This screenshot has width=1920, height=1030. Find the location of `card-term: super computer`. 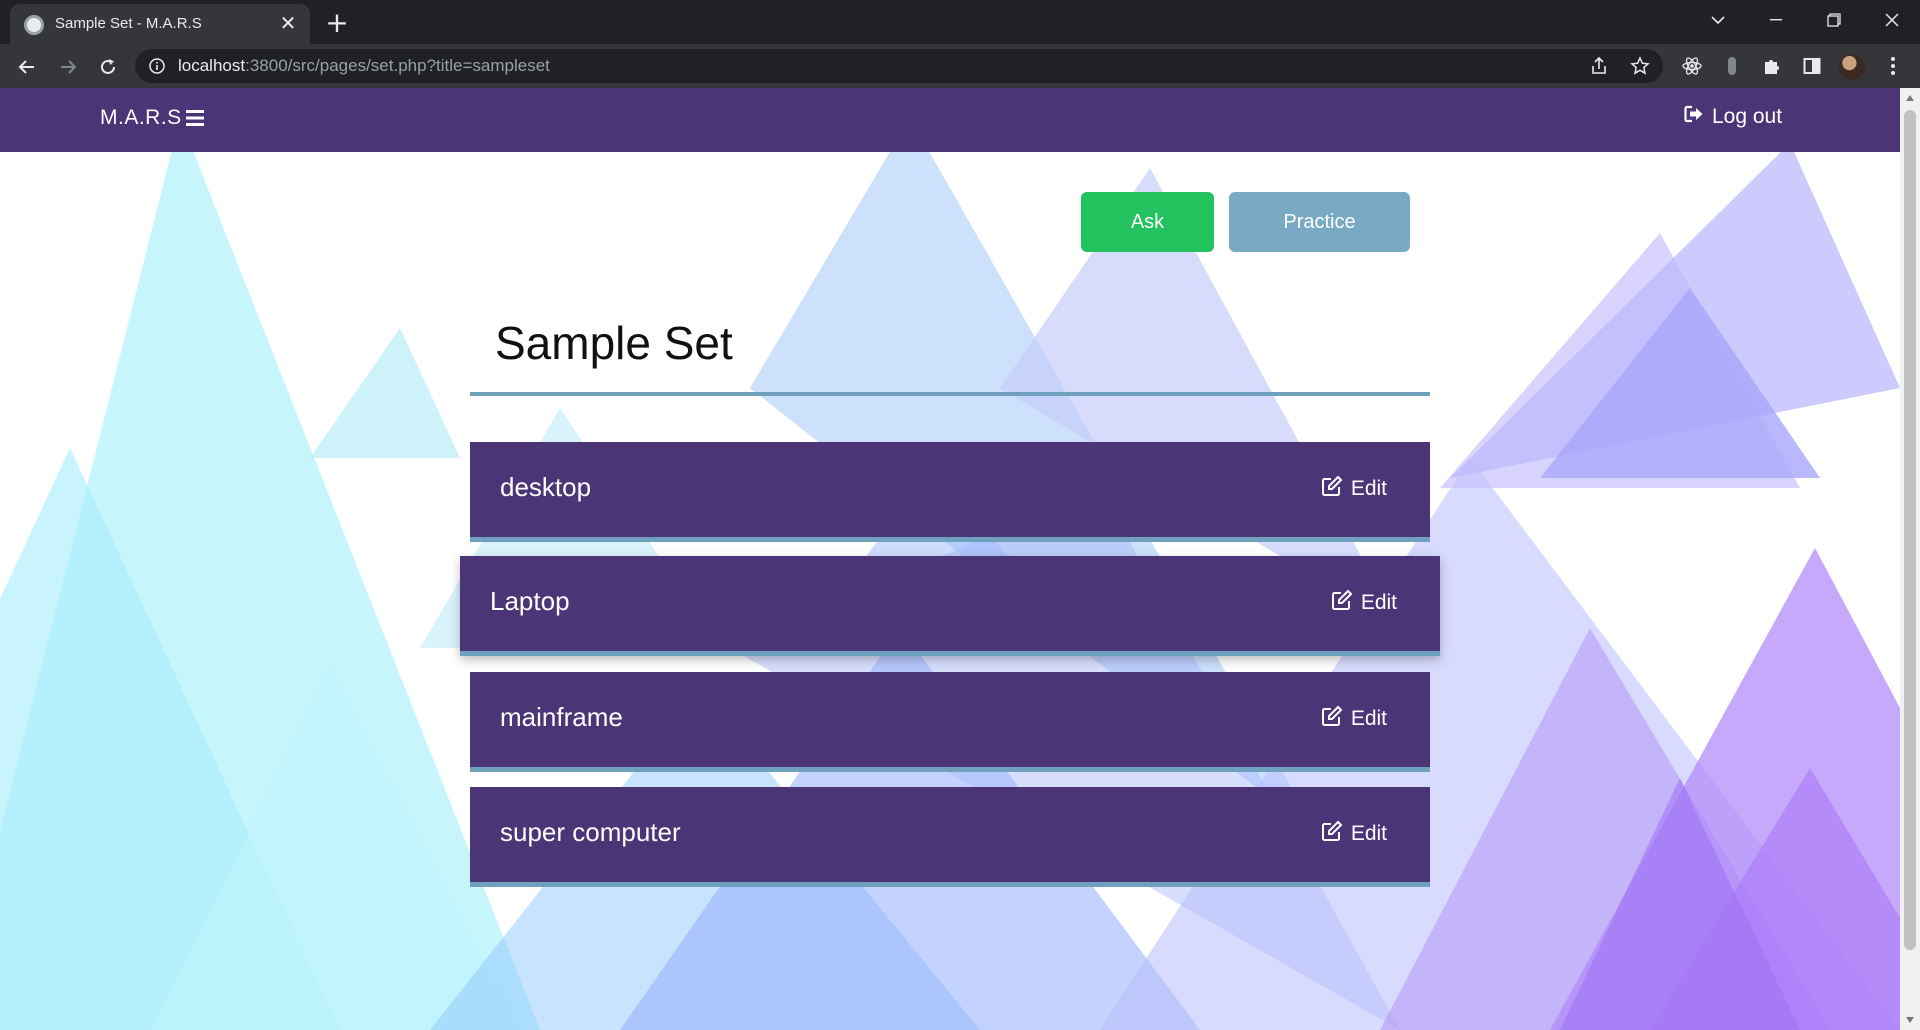

card-term: super computer is located at coordinates (590, 832).